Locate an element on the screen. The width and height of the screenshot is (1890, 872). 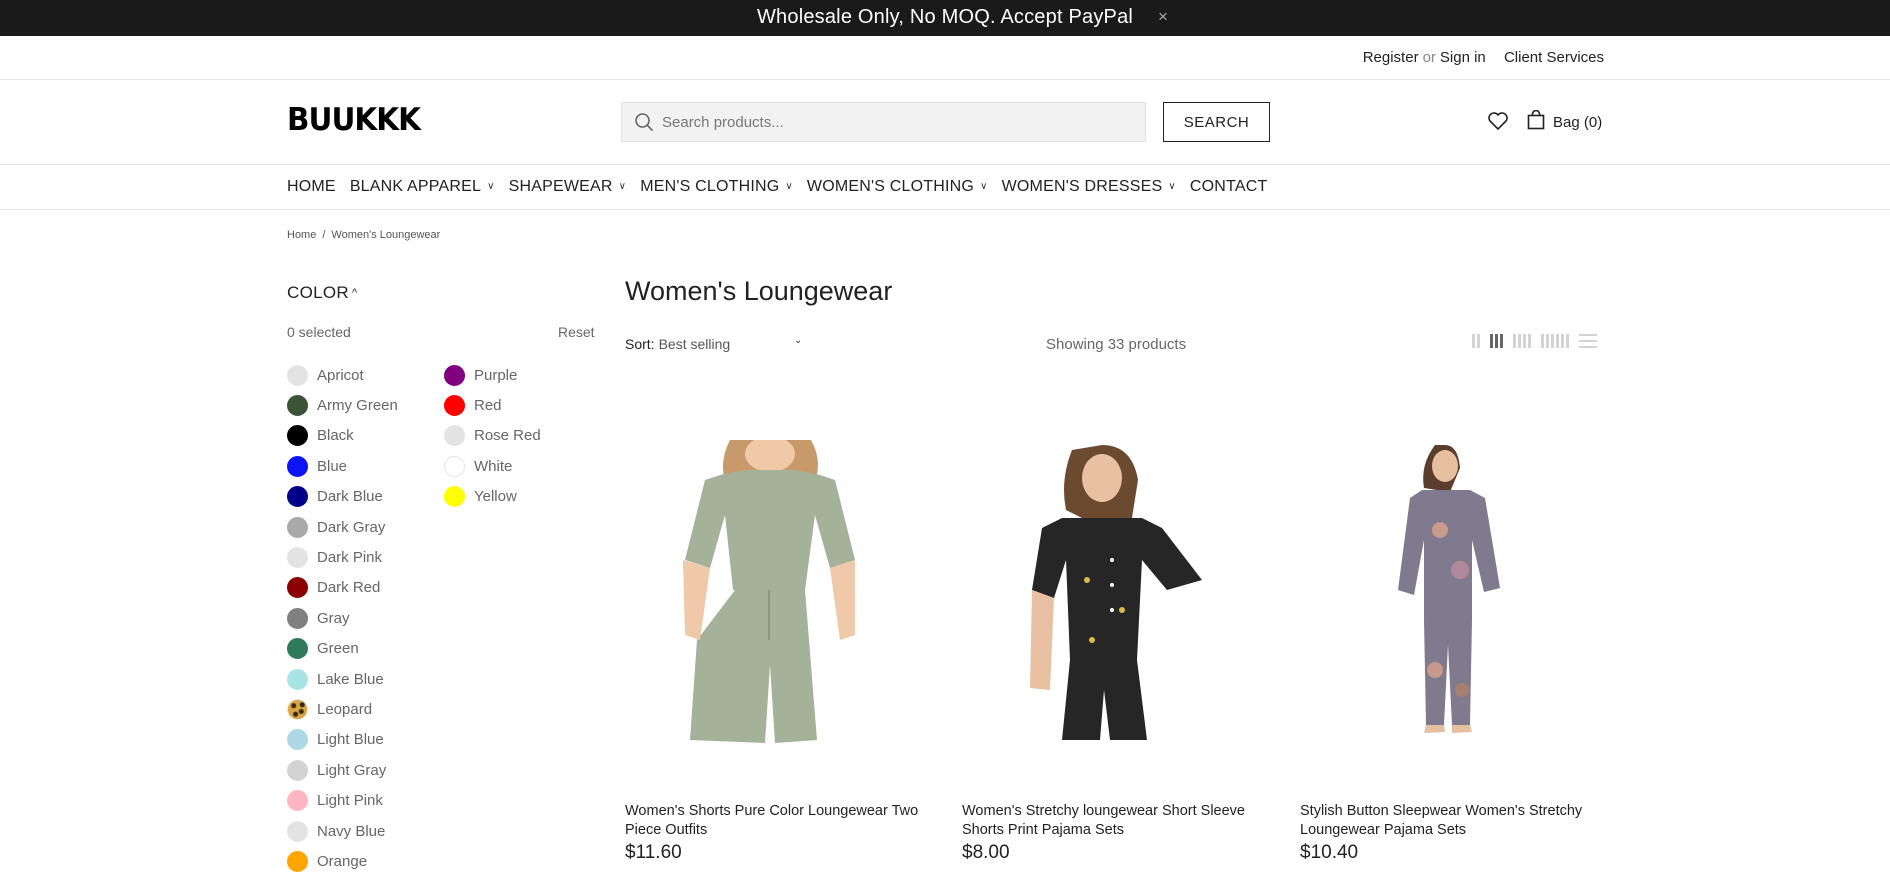
color-option: Purple is located at coordinates (492, 375).